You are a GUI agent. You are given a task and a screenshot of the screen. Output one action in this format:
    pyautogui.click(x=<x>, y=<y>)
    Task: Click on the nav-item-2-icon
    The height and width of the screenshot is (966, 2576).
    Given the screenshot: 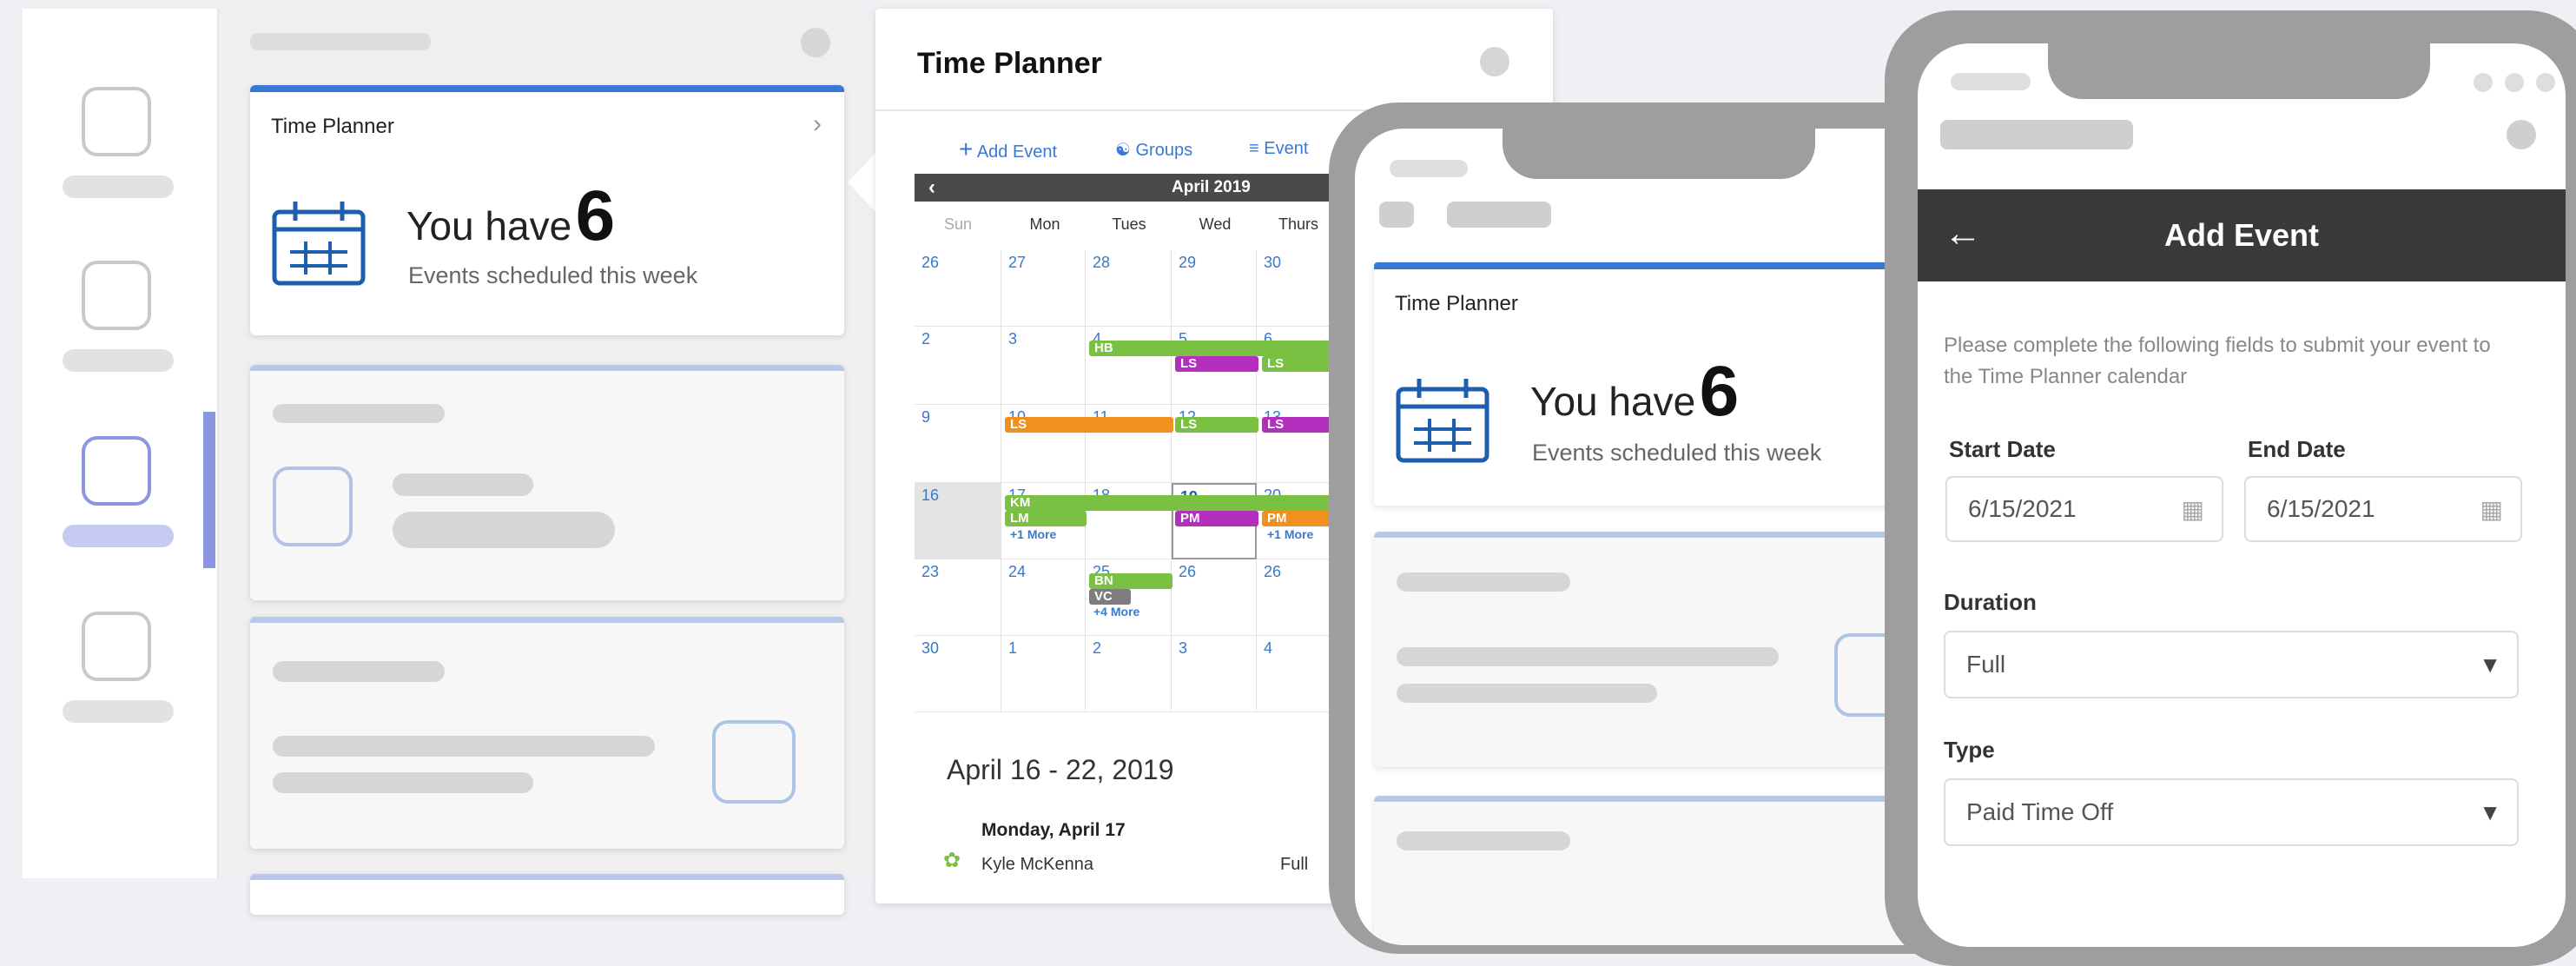 What is the action you would take?
    pyautogui.click(x=117, y=295)
    